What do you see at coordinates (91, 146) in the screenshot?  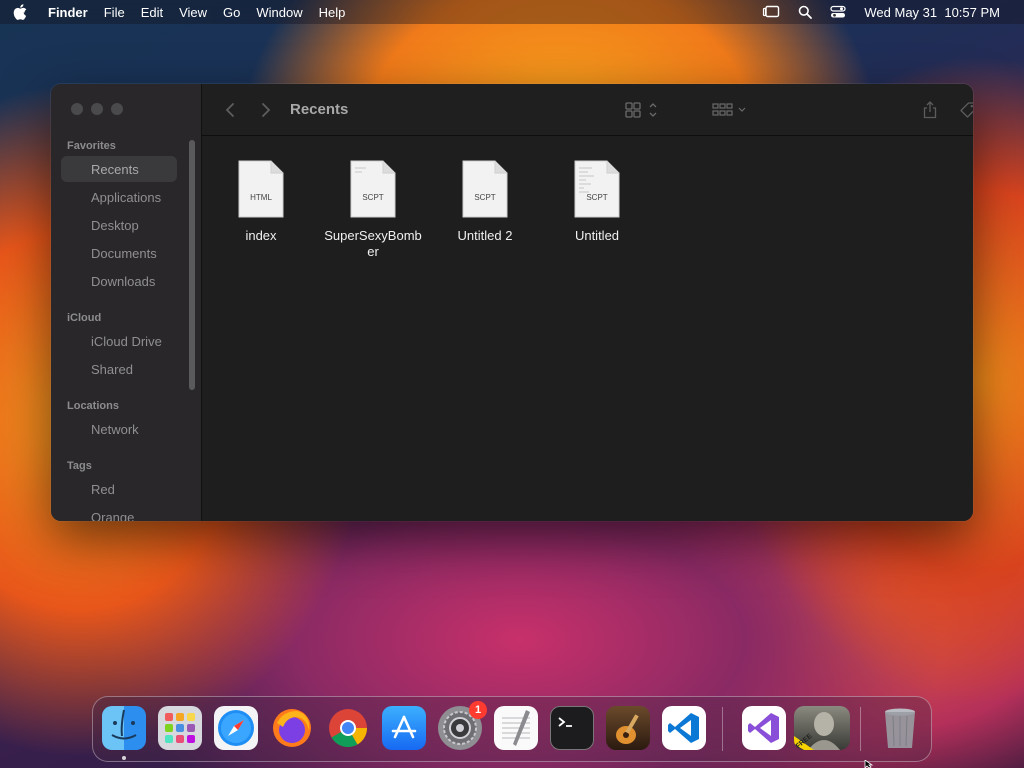 I see `sidebar-header-favorites: Favorites` at bounding box center [91, 146].